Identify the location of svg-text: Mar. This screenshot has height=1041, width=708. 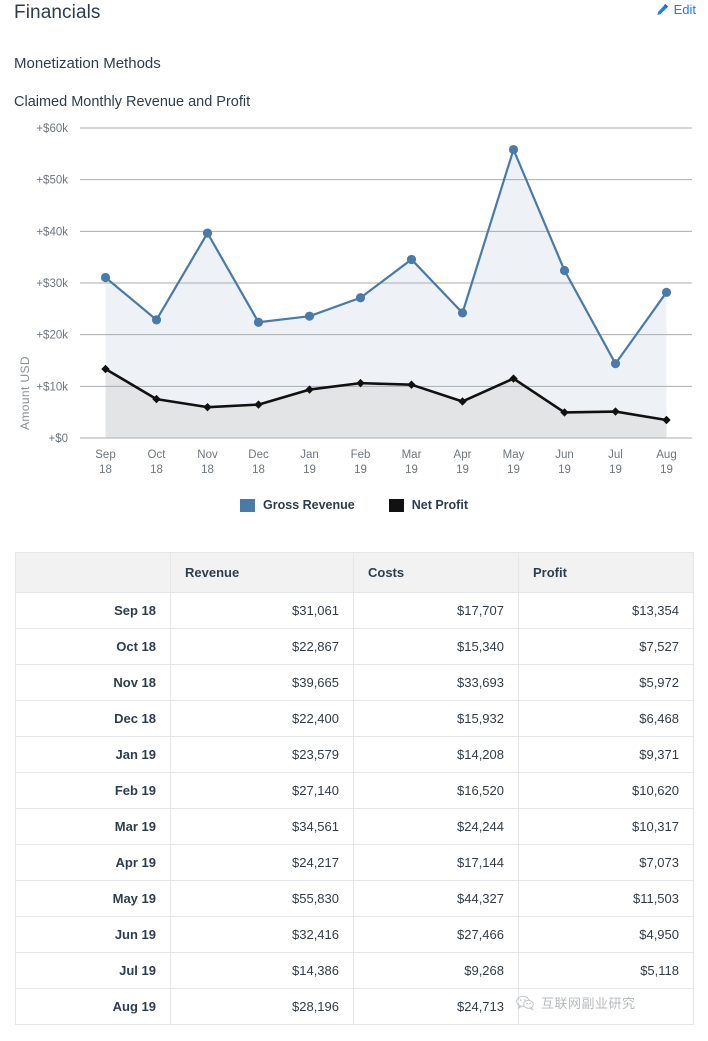
(412, 455).